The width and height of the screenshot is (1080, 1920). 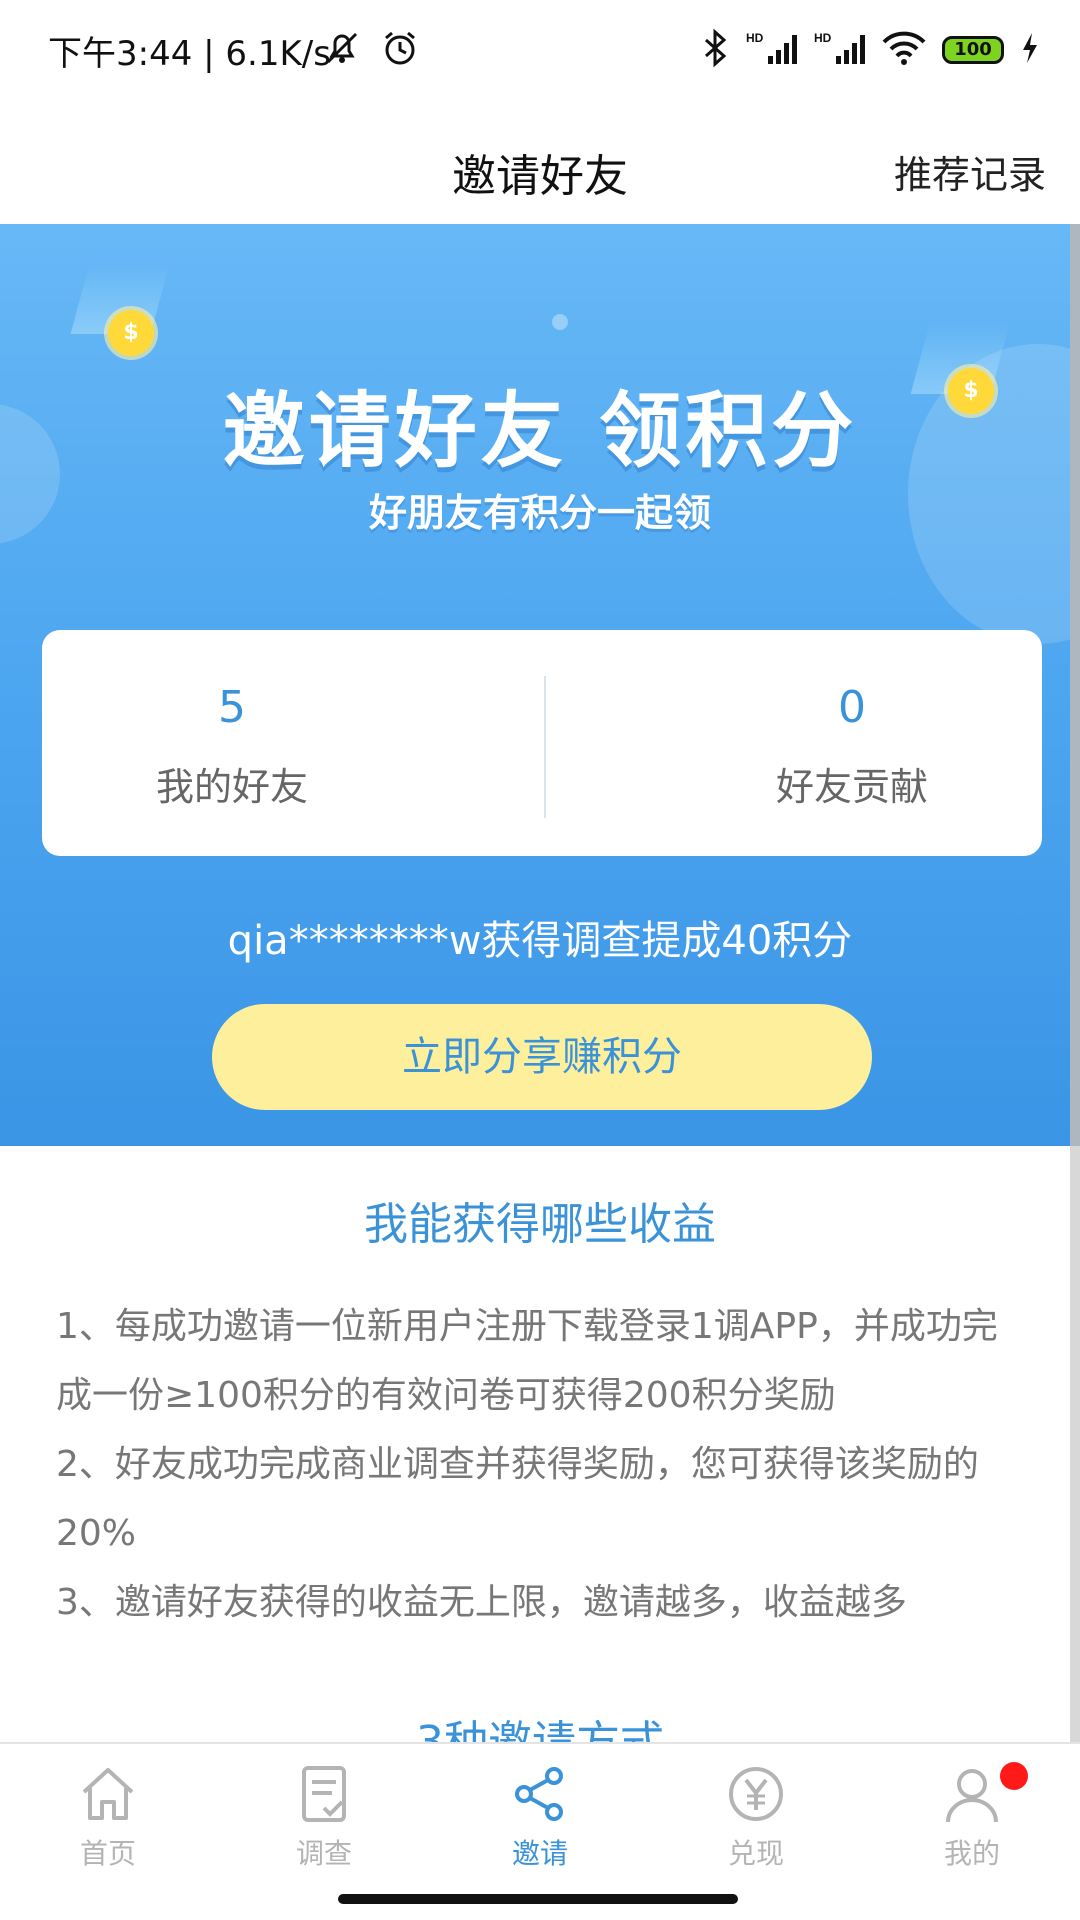 I want to click on wifi-icon, so click(x=904, y=50).